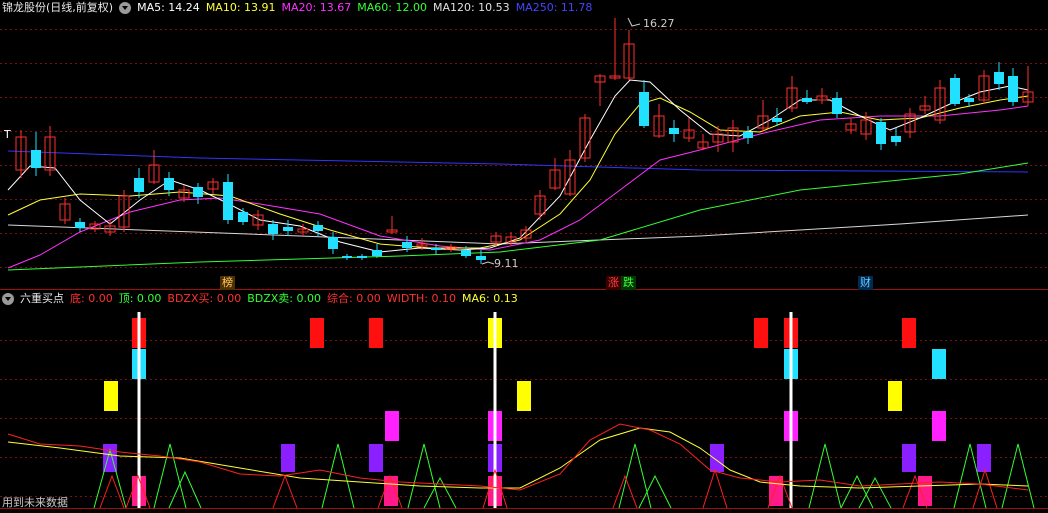  What do you see at coordinates (35, 502) in the screenshot?
I see `footer-note: 用到未来数据` at bounding box center [35, 502].